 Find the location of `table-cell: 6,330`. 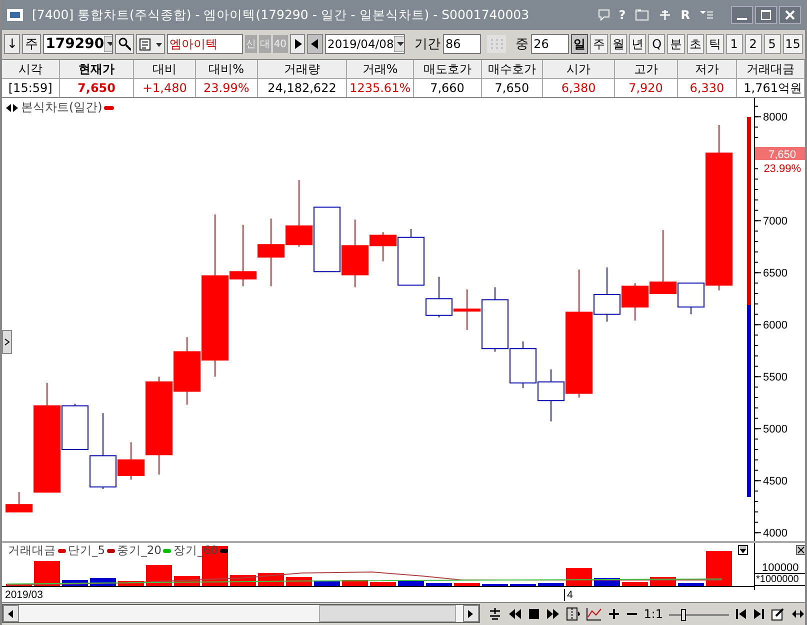

table-cell: 6,330 is located at coordinates (708, 88).